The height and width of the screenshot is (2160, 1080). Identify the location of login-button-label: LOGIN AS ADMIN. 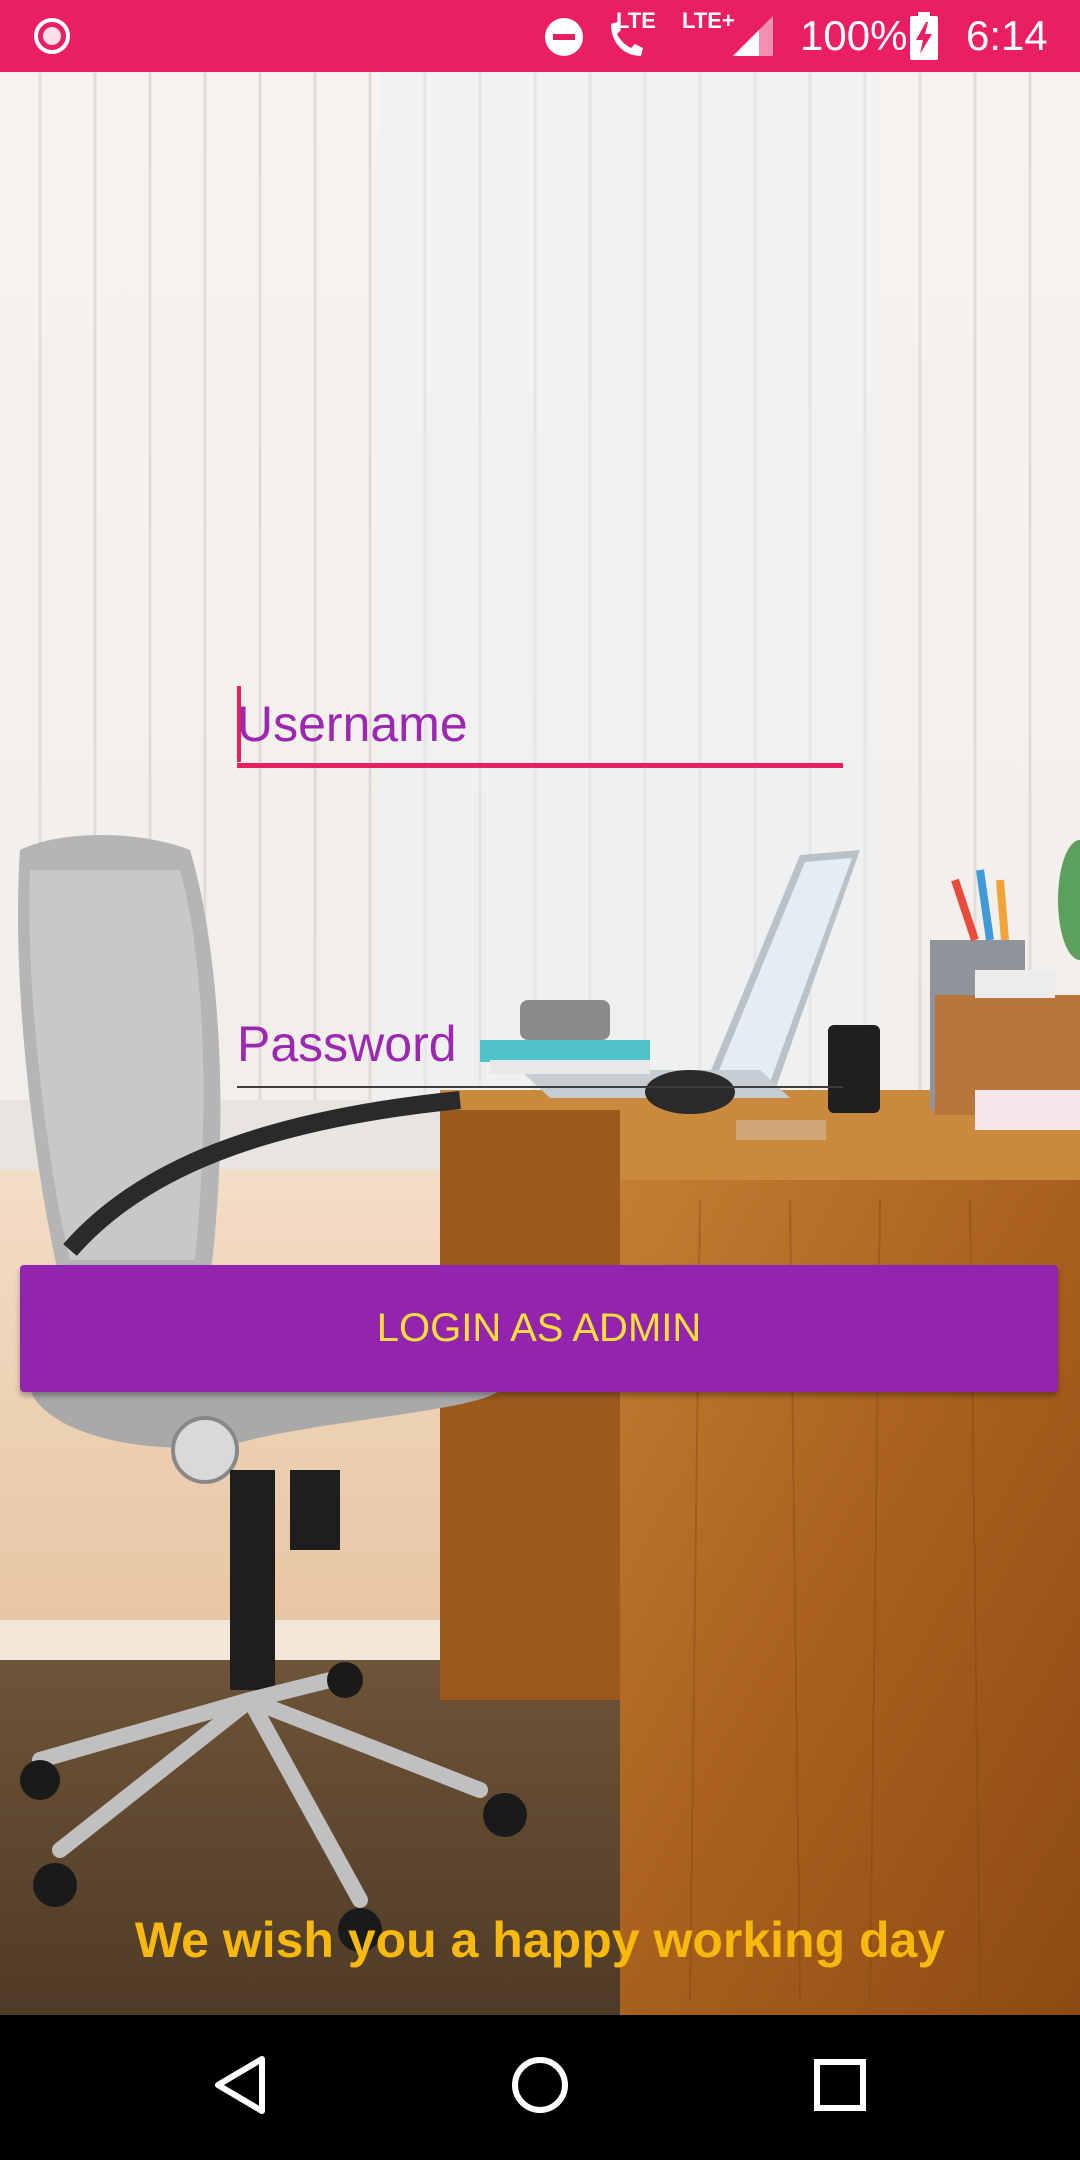
(539, 1328).